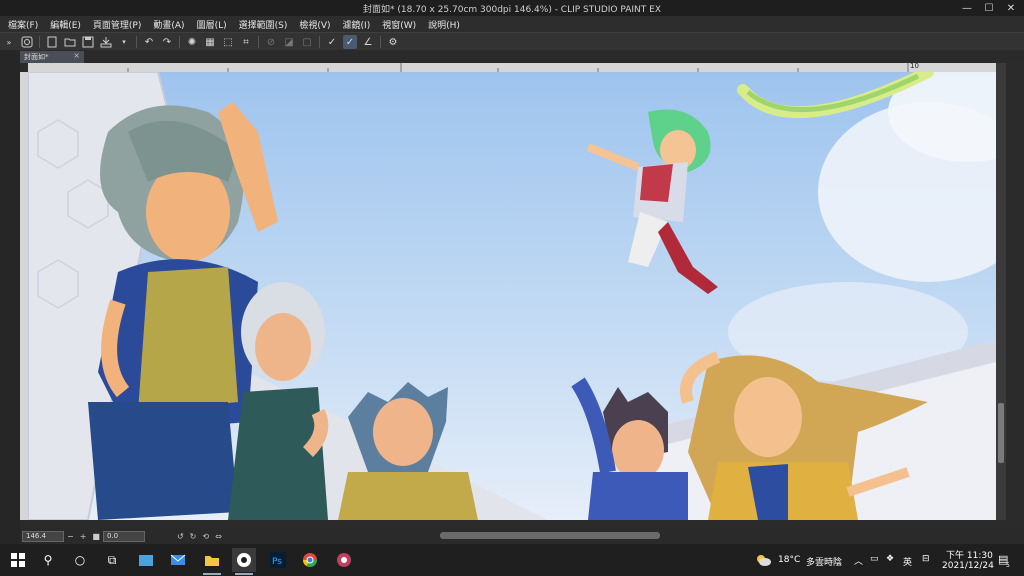 This screenshot has width=1024, height=576. Describe the element at coordinates (968, 566) in the screenshot. I see `clock-date: 2021/12/24` at that location.